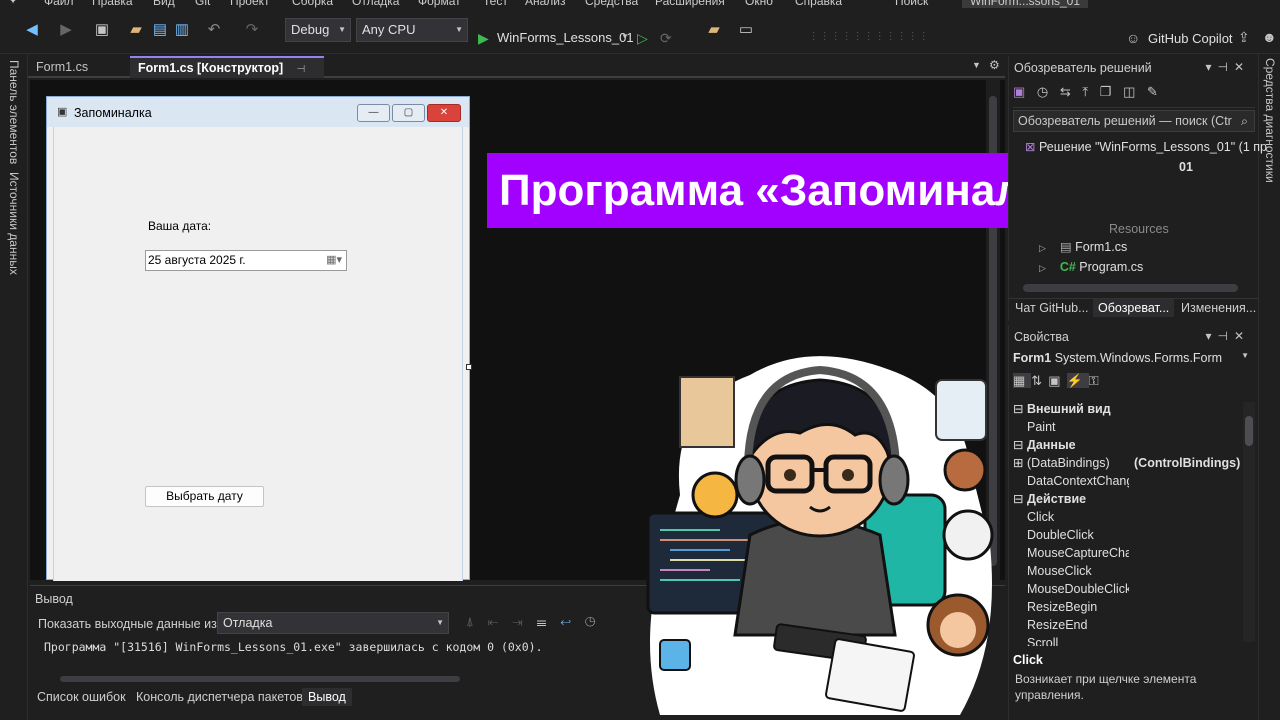 The height and width of the screenshot is (720, 1280). What do you see at coordinates (545, 4) in the screenshot?
I see `menu-item-analyze: Анализ` at bounding box center [545, 4].